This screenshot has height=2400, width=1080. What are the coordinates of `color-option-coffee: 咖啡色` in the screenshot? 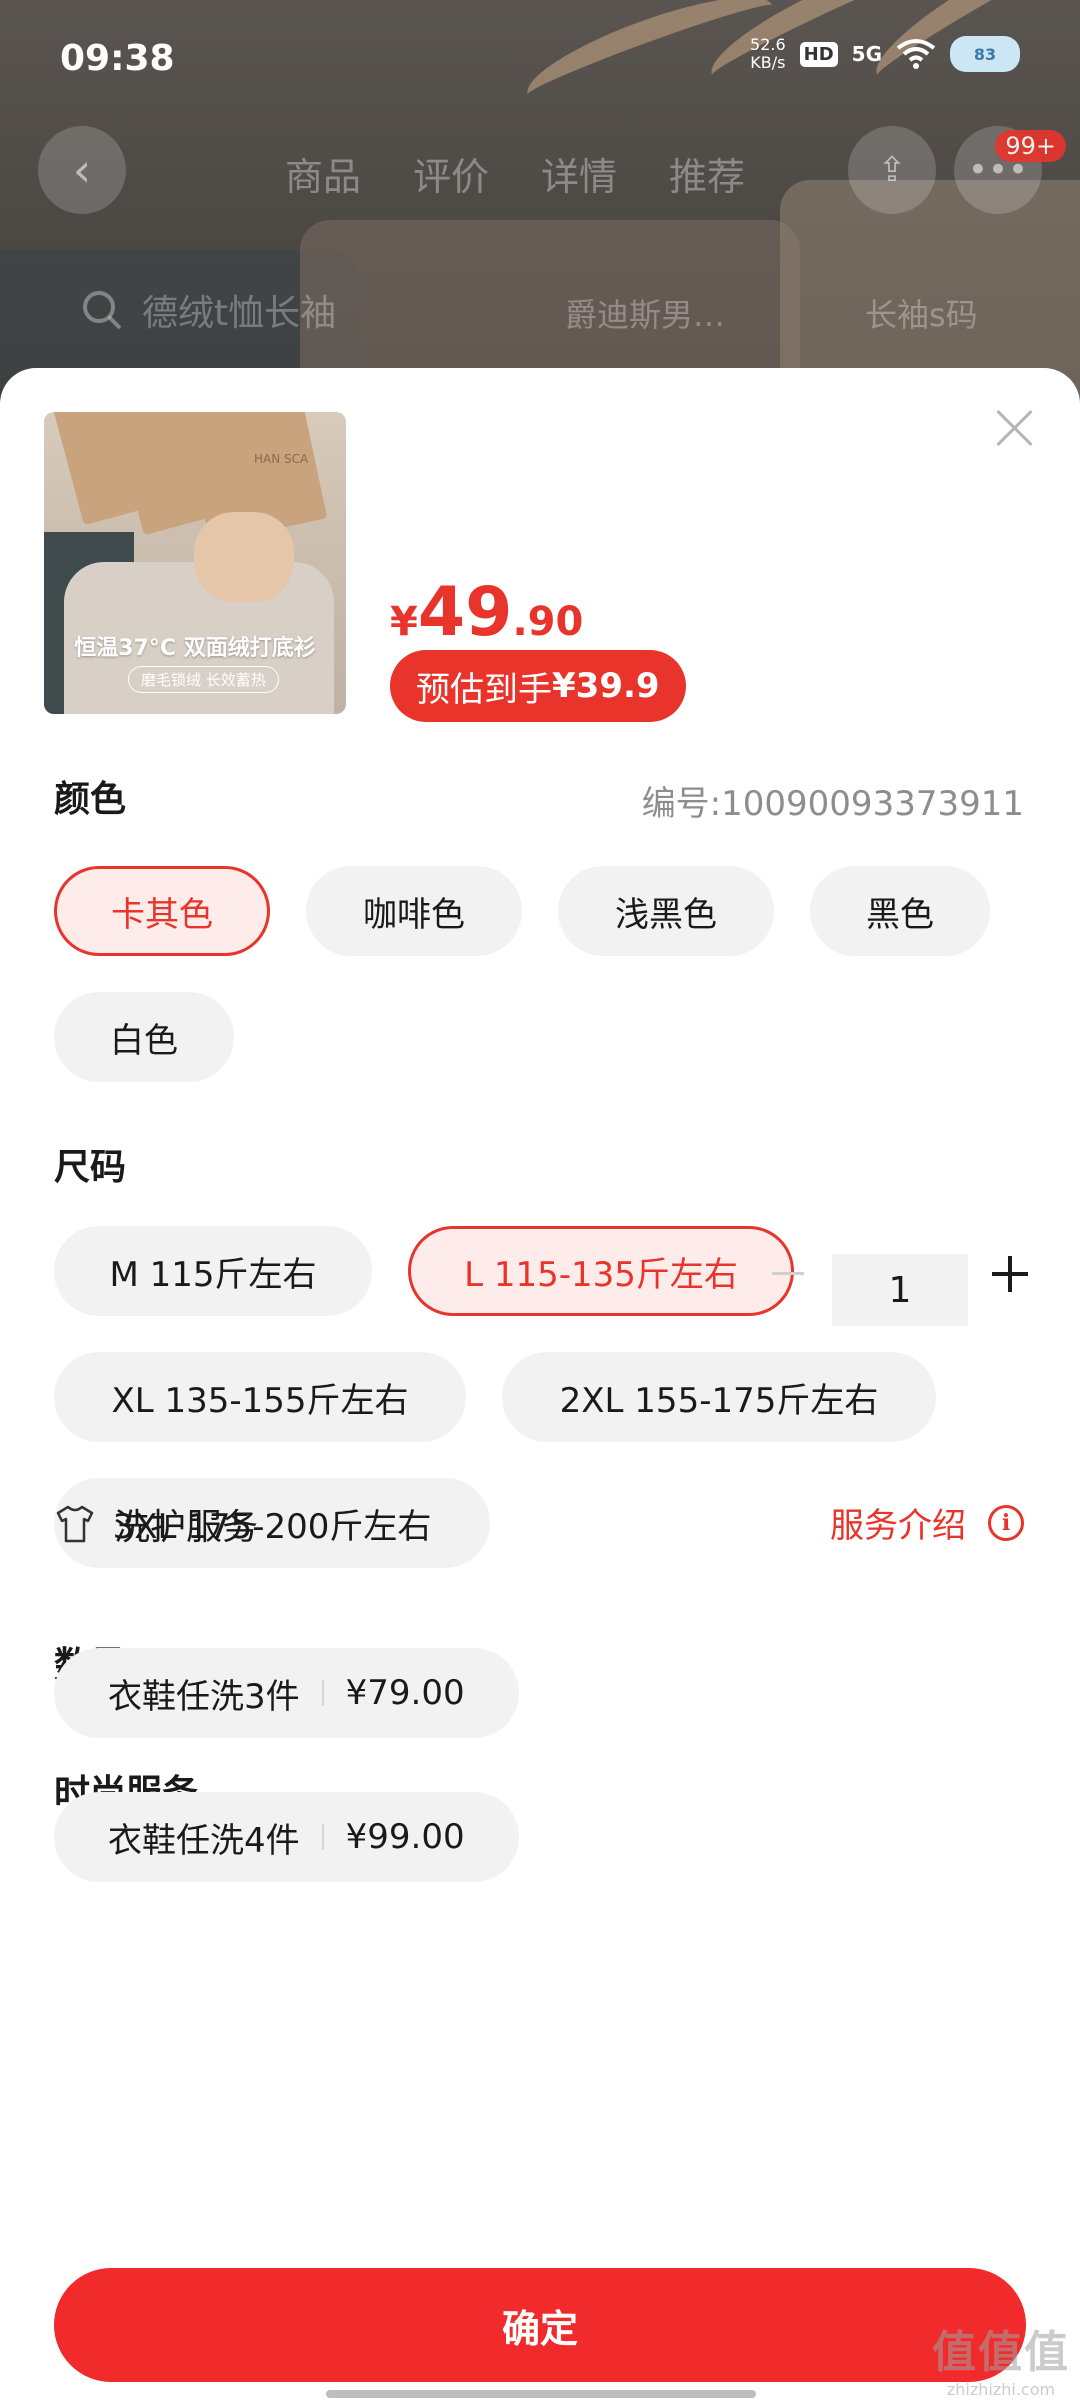 It's located at (414, 911).